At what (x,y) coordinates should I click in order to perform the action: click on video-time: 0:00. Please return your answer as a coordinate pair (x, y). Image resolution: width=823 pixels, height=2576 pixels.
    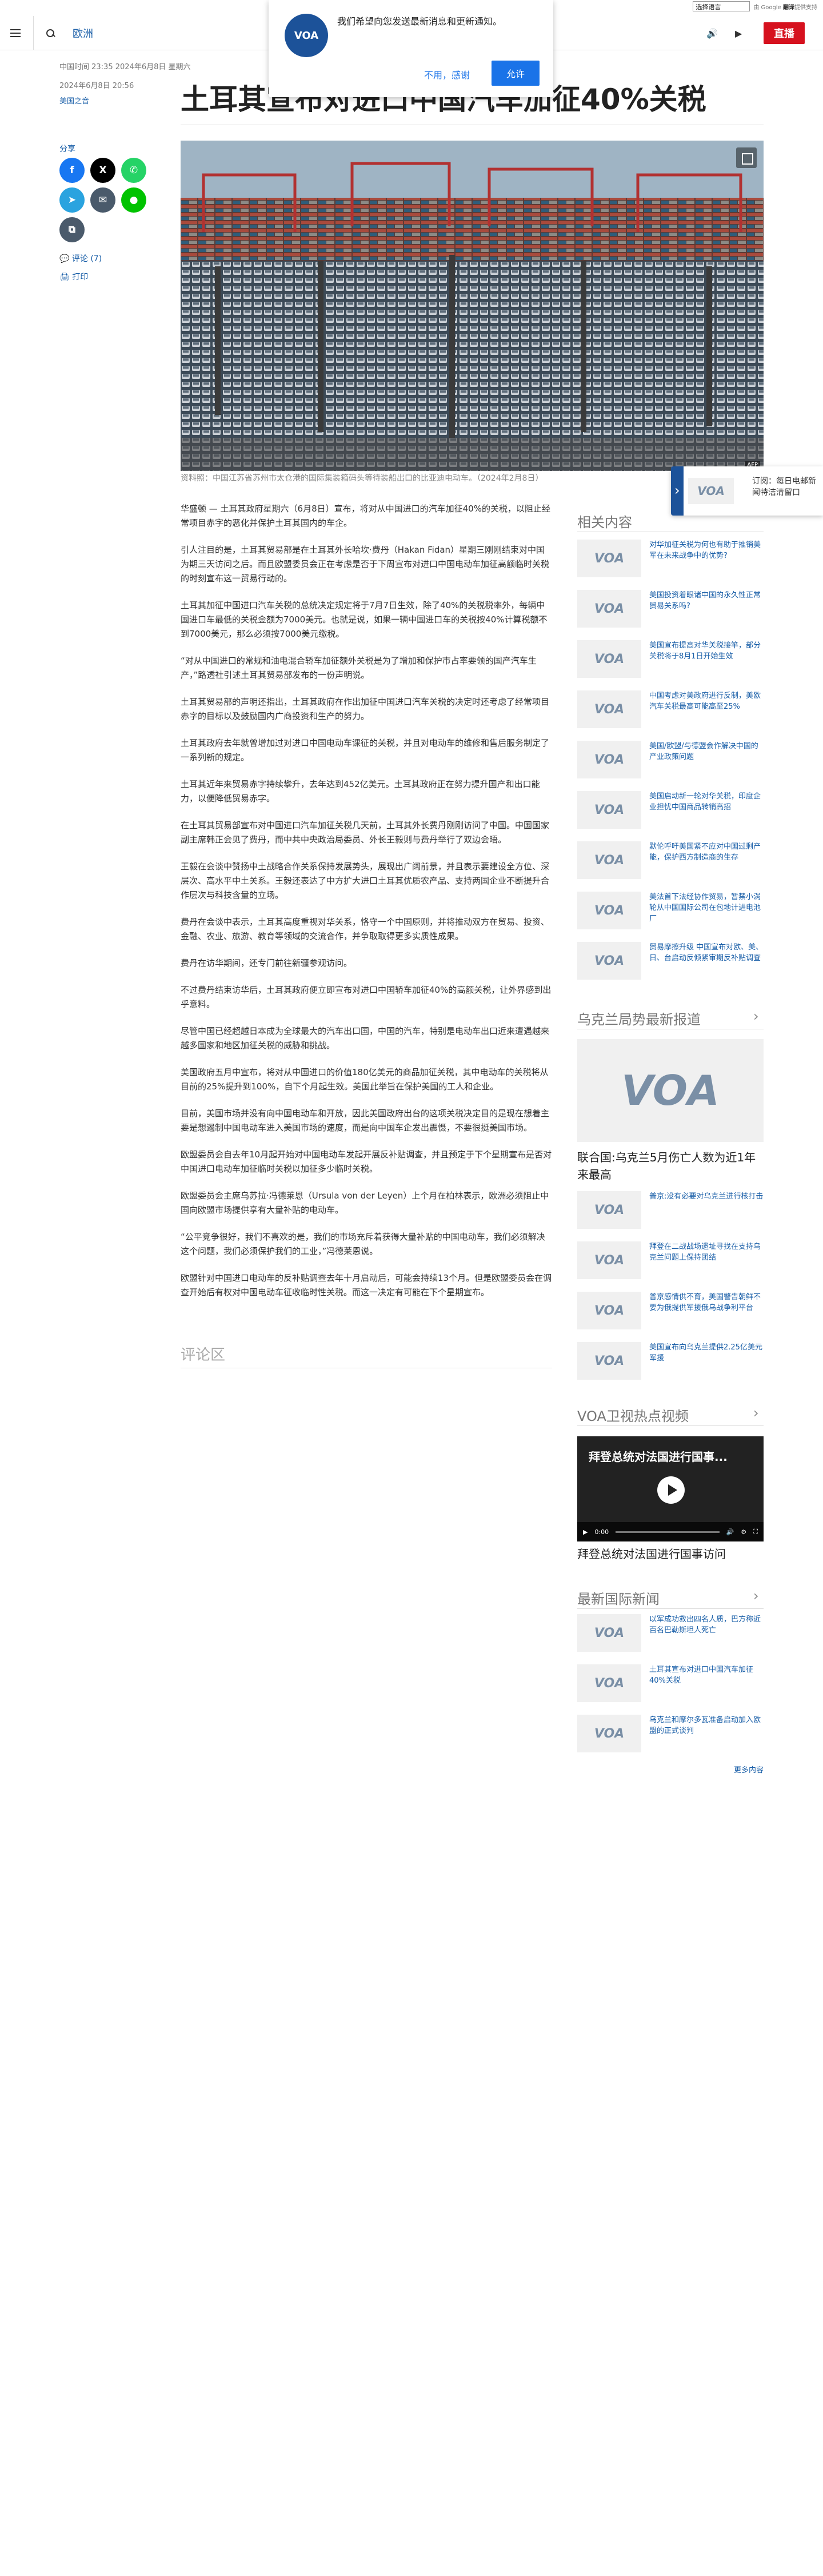
    Looking at the image, I should click on (601, 1532).